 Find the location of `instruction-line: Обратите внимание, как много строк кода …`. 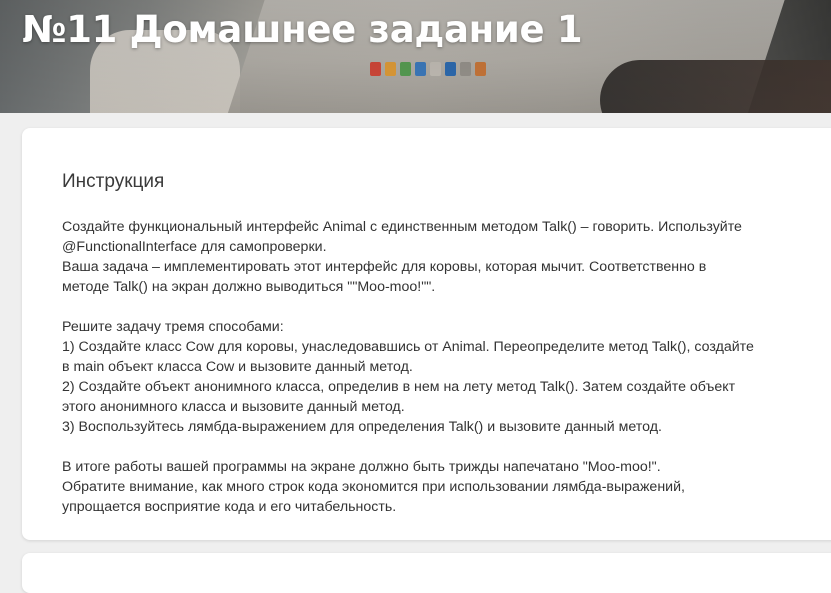

instruction-line: Обратите внимание, как много строк кода … is located at coordinates (373, 487).